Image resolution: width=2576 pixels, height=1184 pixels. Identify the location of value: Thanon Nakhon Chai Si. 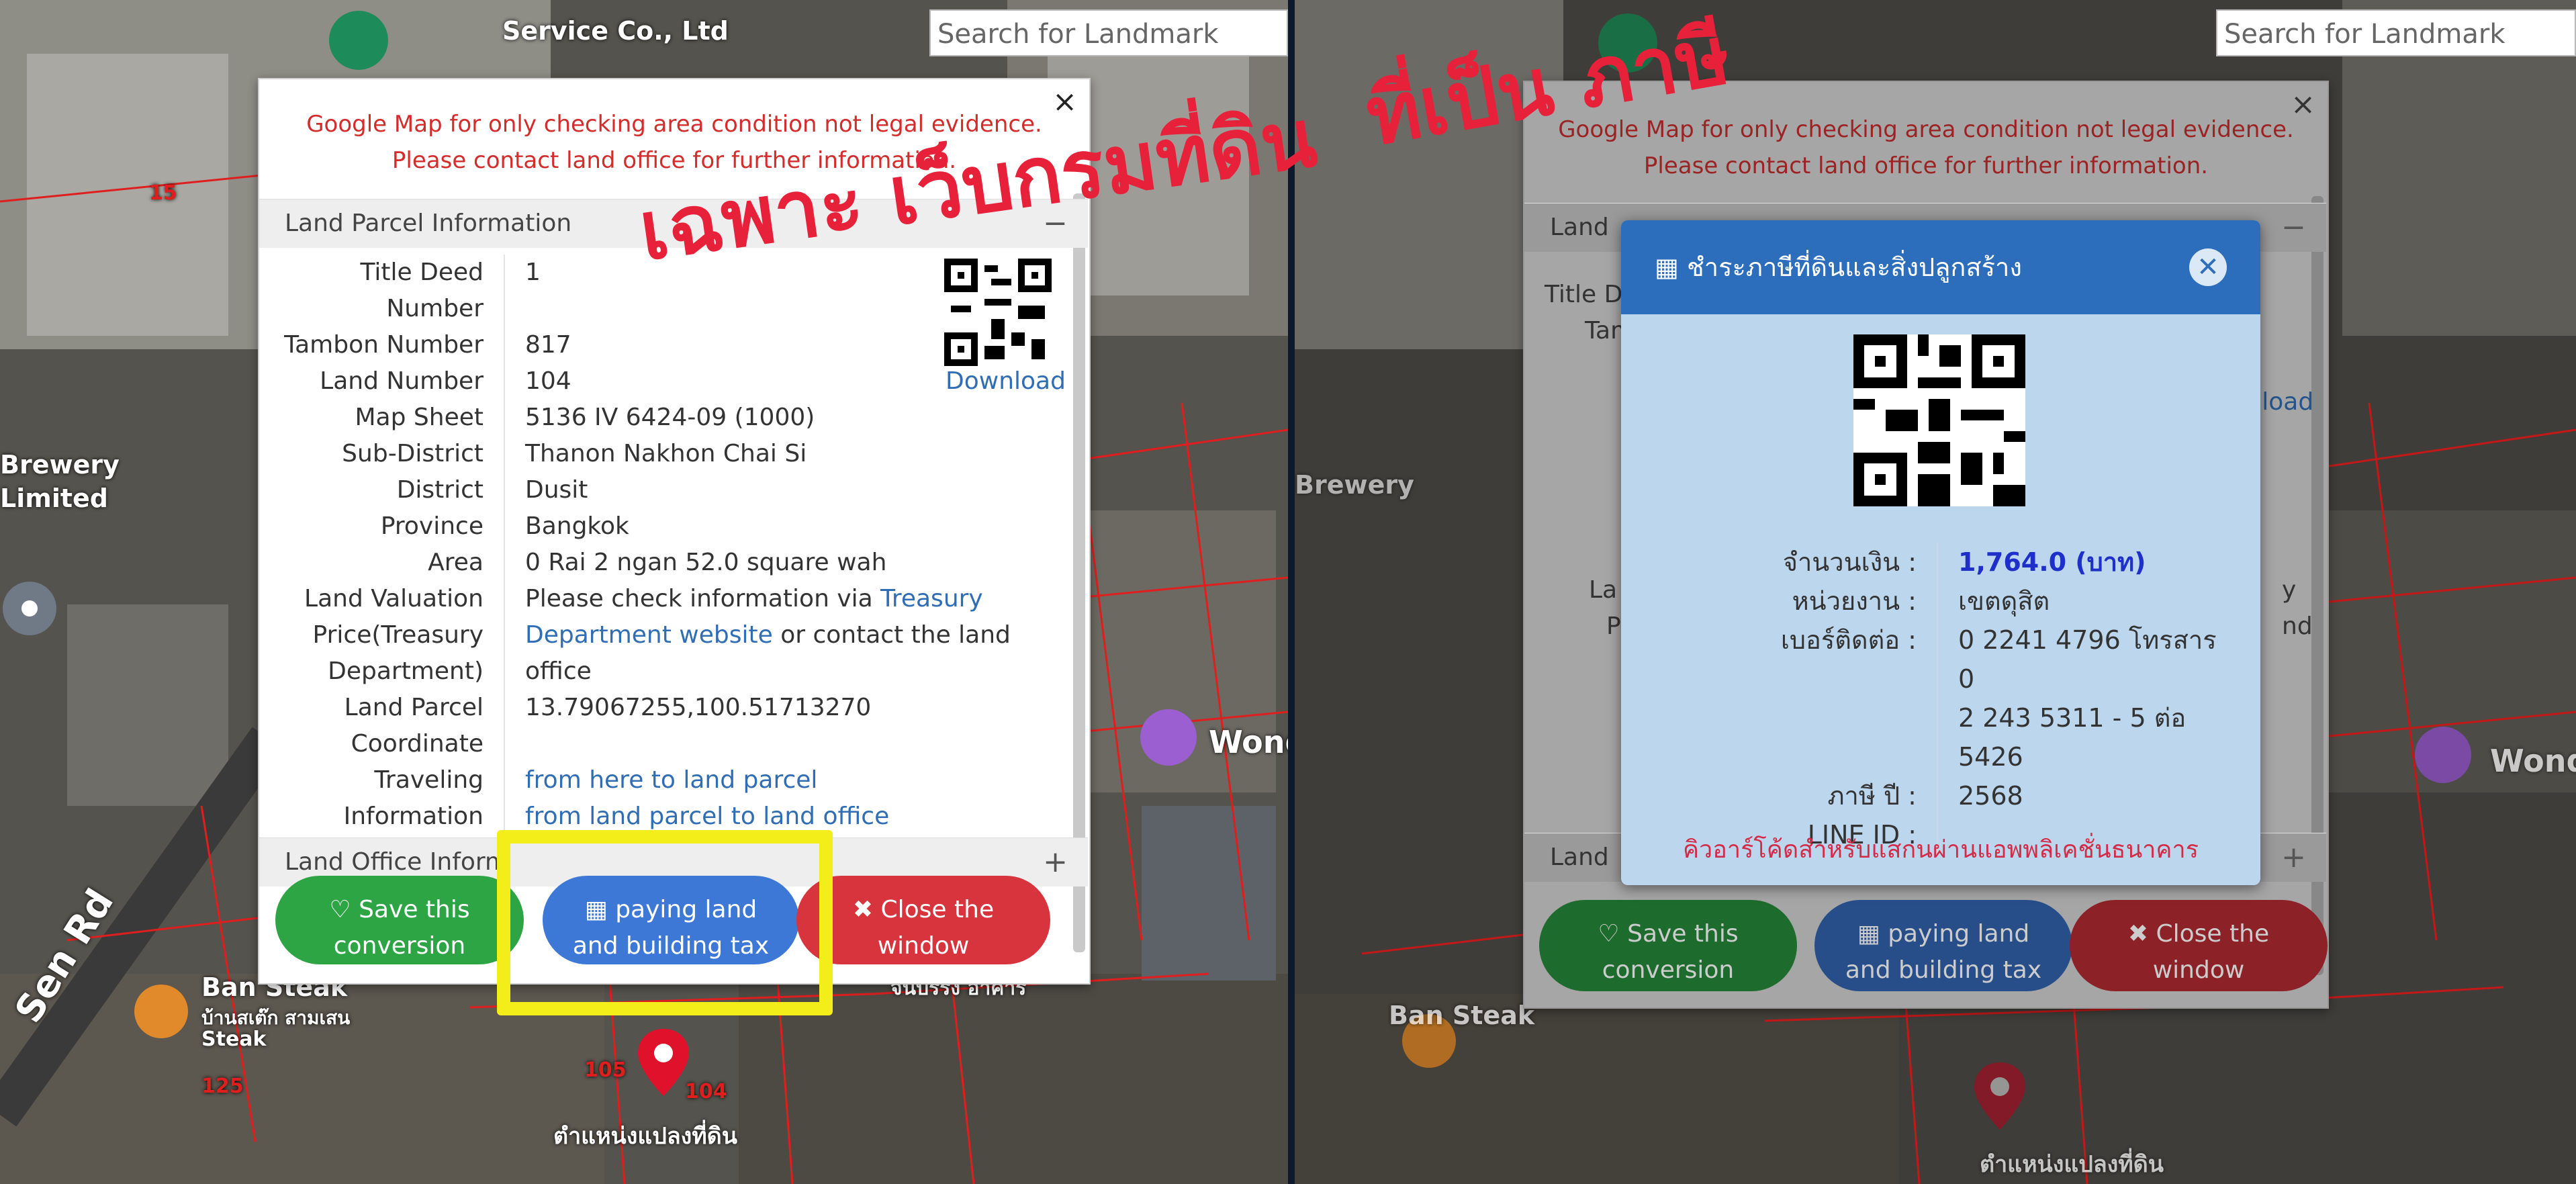
(666, 453).